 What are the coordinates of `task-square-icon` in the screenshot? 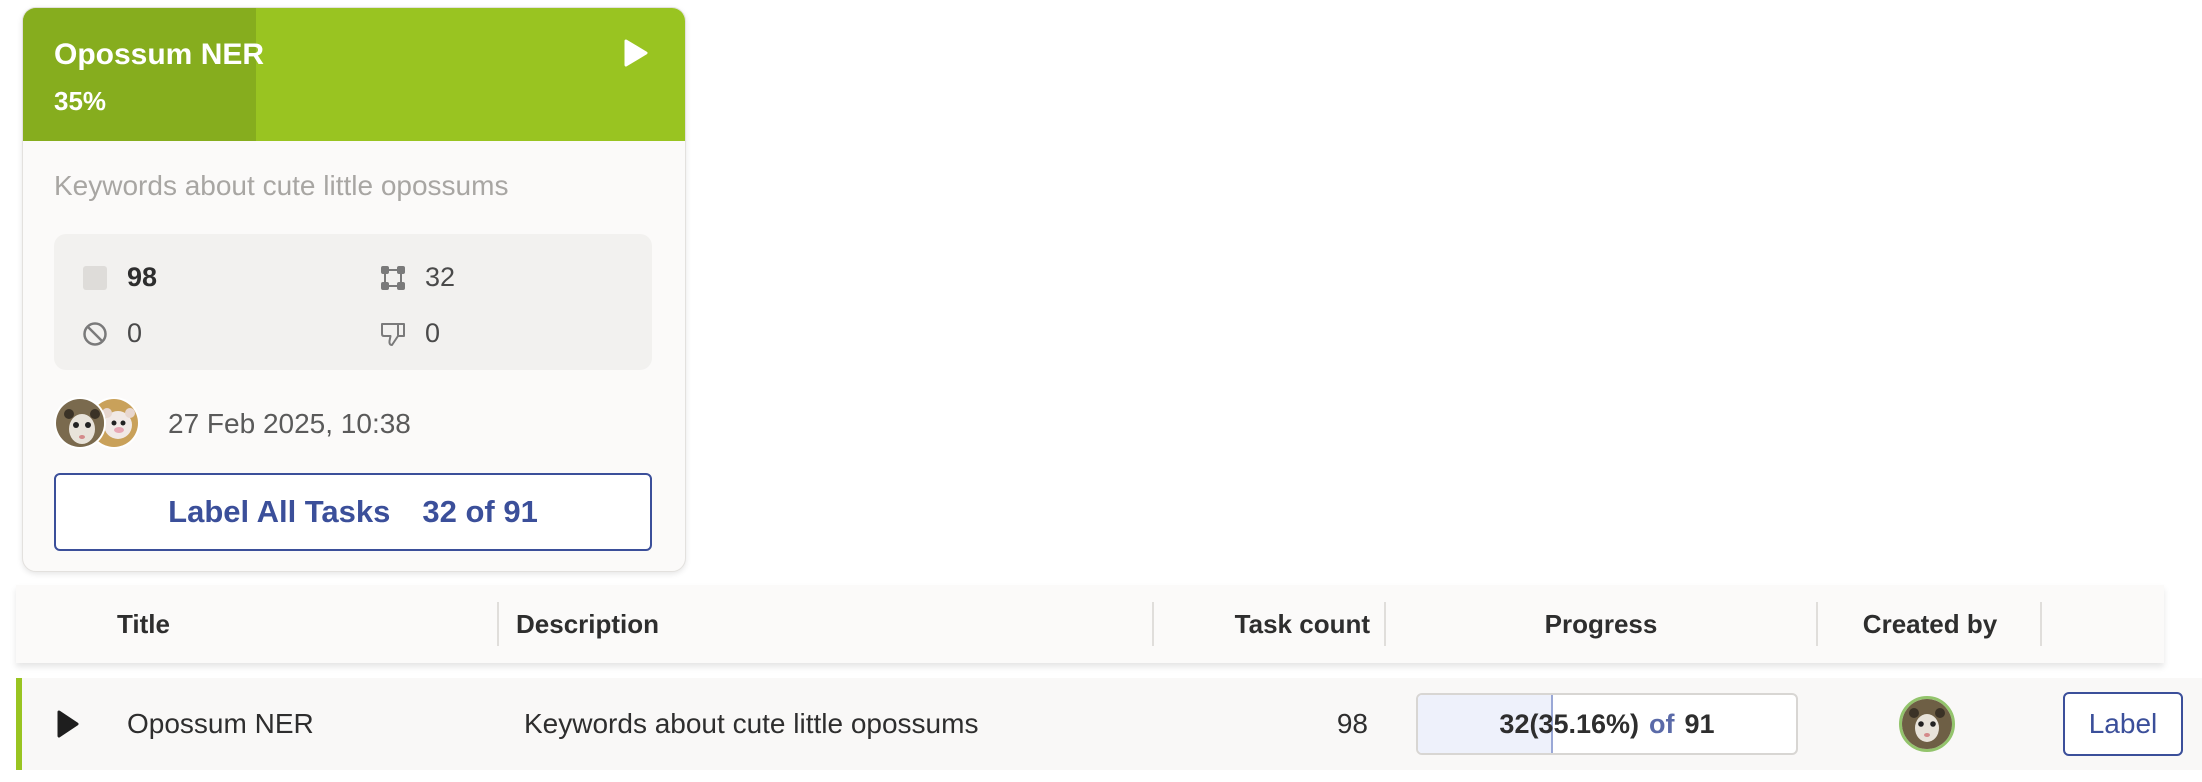 It's located at (95, 278).